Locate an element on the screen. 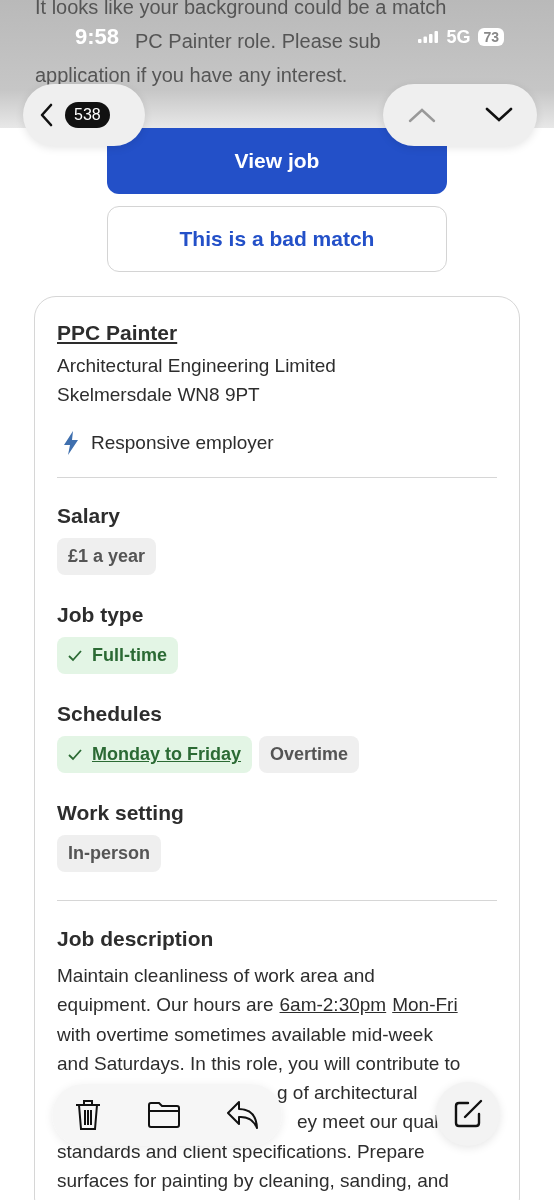  folder-icon is located at coordinates (164, 1115).